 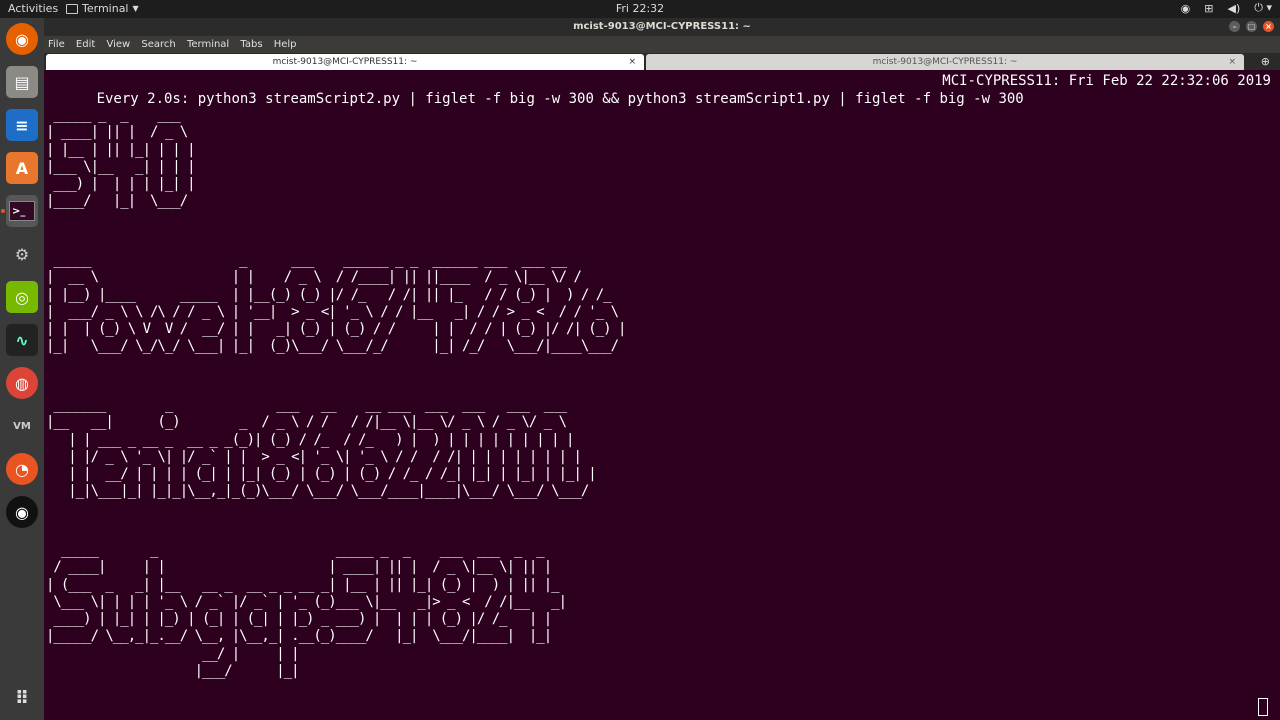 What do you see at coordinates (118, 44) in the screenshot?
I see `menu-view: View` at bounding box center [118, 44].